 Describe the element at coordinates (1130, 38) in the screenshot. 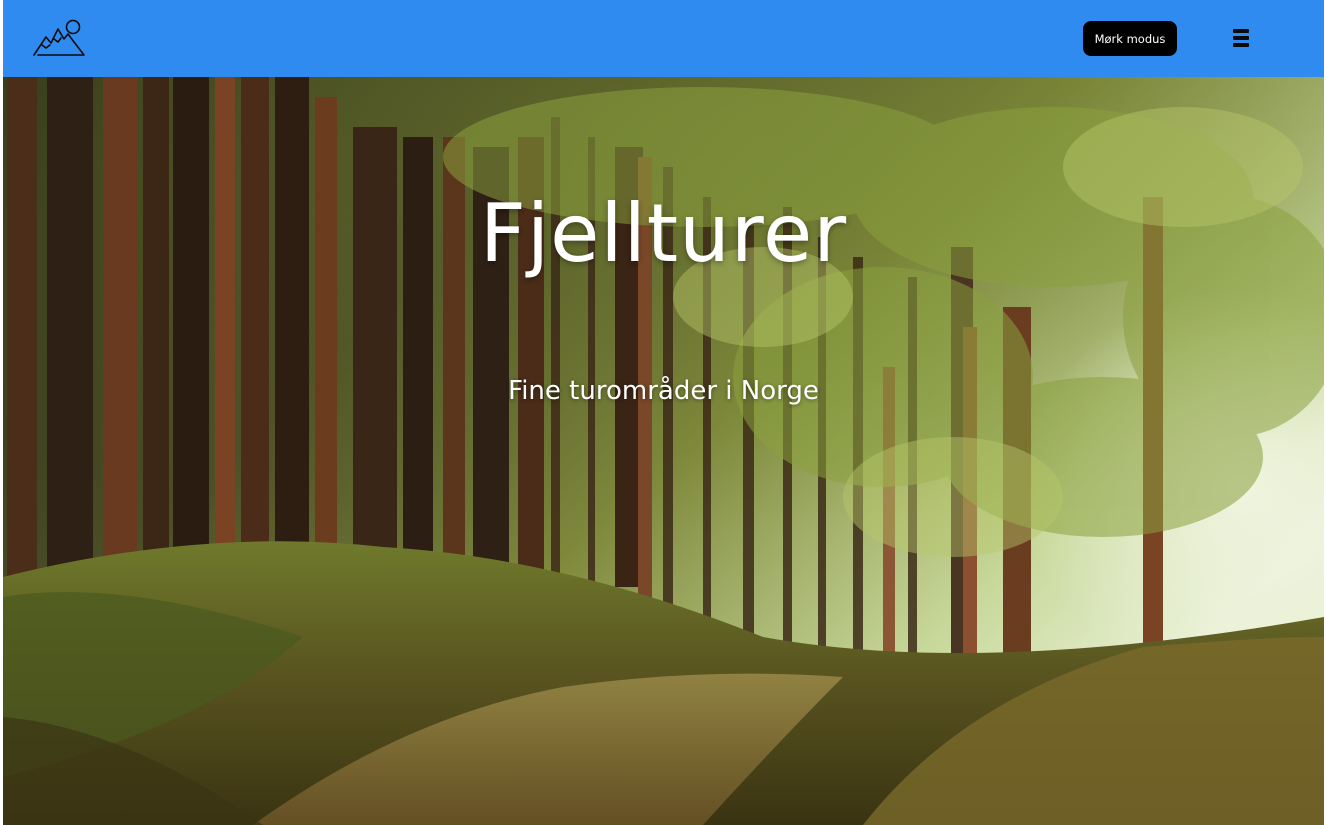

I see `dark-mode-button: Mørk modus` at that location.